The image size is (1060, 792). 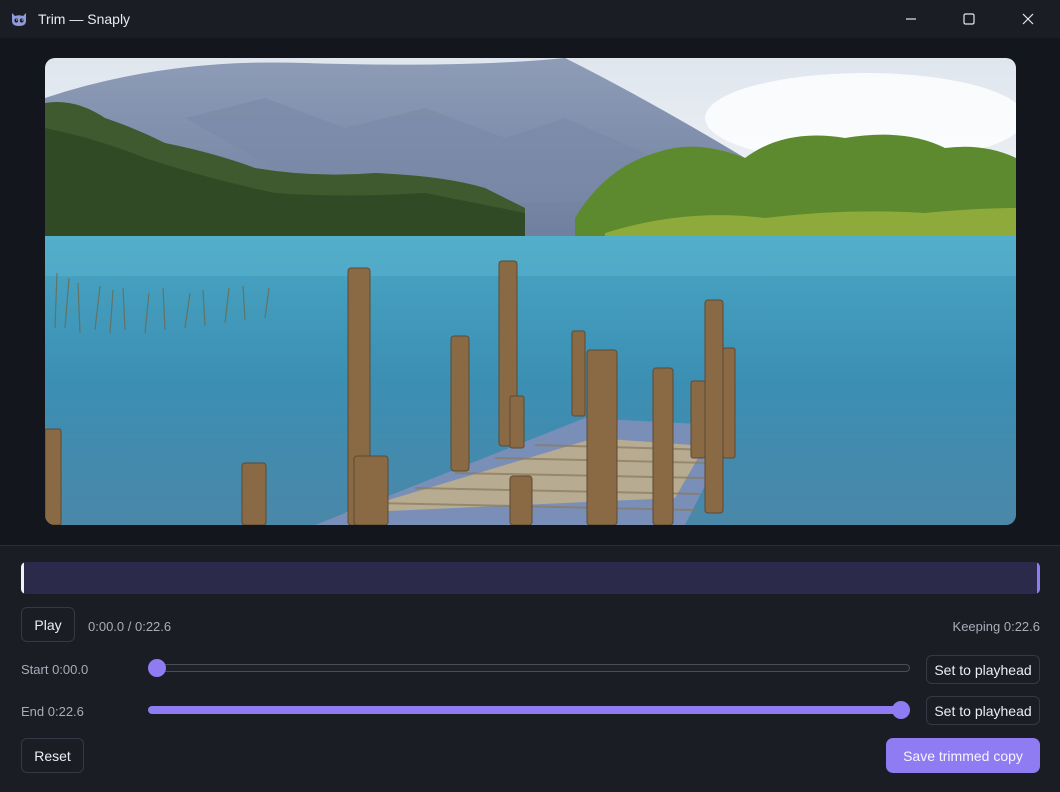 I want to click on keeping-duration: Keeping 0:22.6, so click(x=996, y=626).